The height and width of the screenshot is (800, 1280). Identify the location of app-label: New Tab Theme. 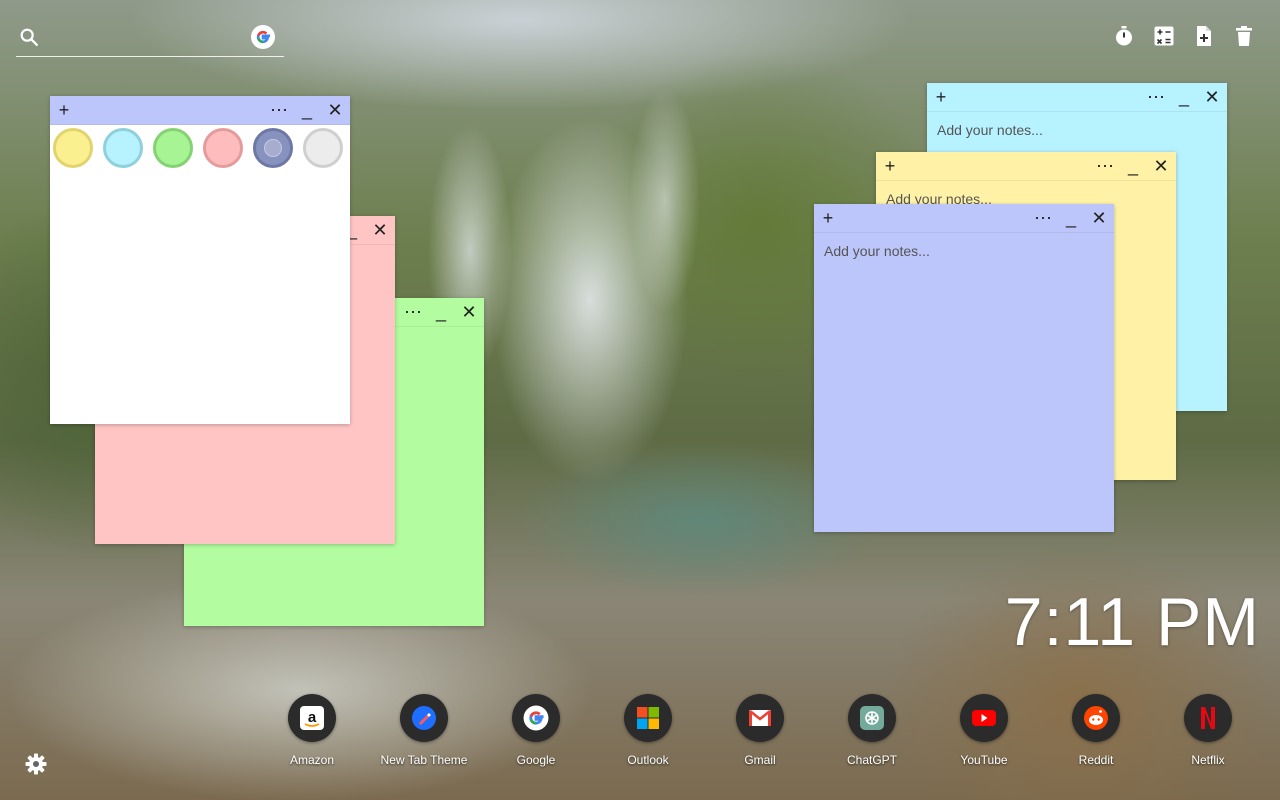
(424, 760).